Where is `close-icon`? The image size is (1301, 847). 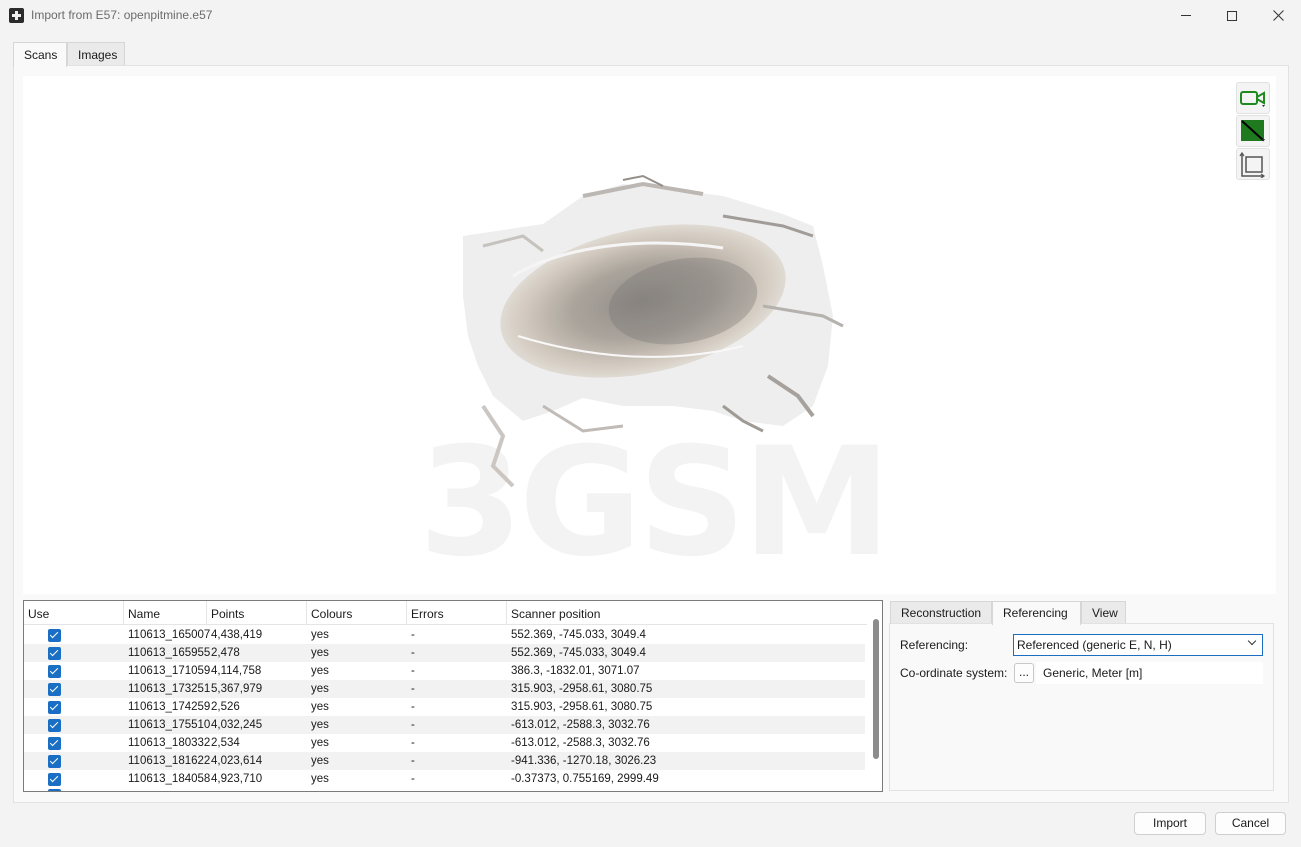 close-icon is located at coordinates (1278, 15).